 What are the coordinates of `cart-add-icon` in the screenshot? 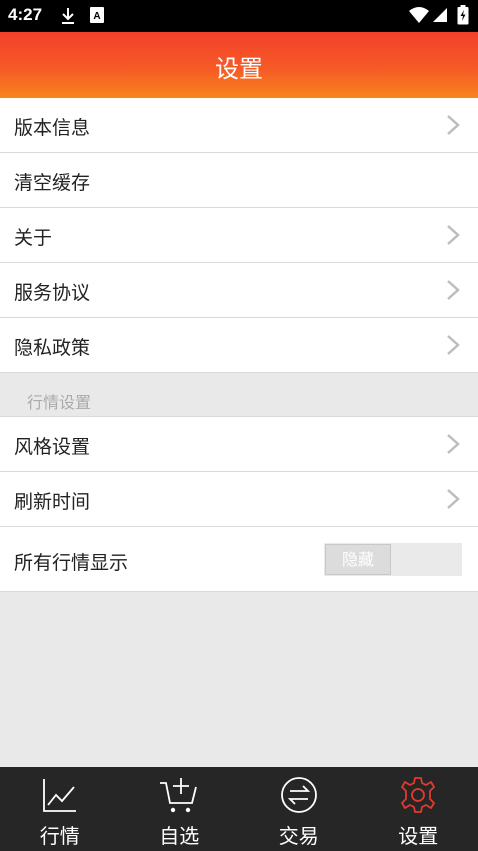 It's located at (179, 795).